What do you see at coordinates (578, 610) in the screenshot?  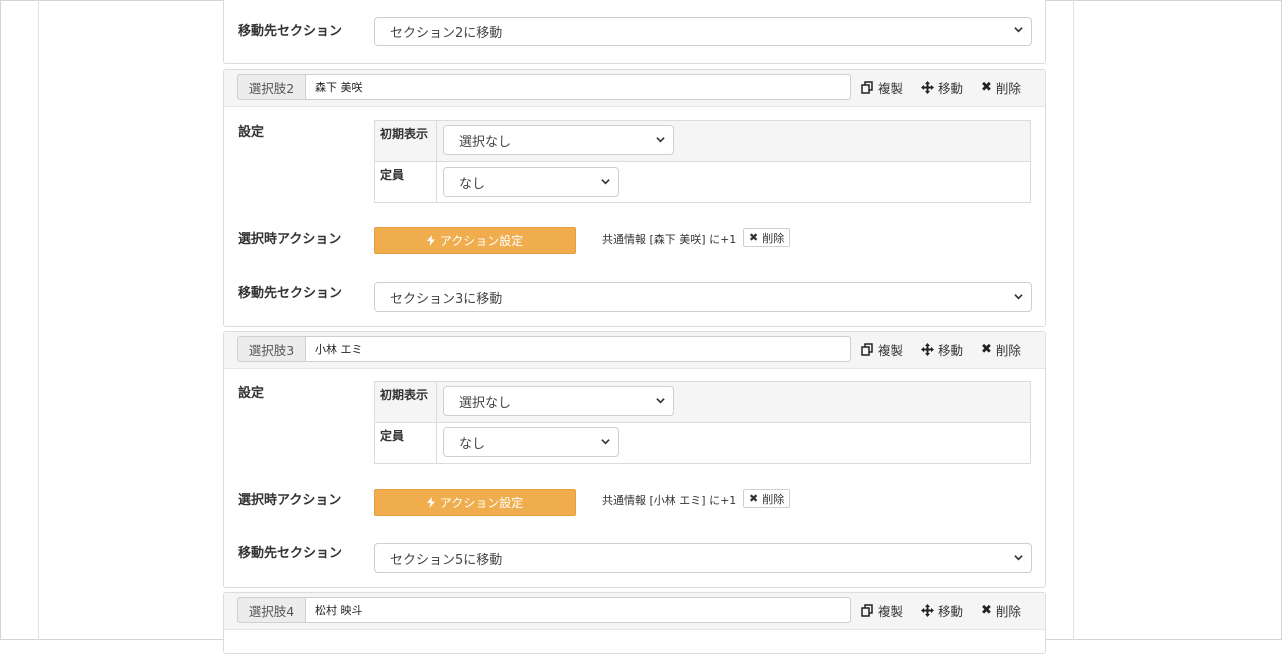 I see `choice-name-input: 松村 映斗` at bounding box center [578, 610].